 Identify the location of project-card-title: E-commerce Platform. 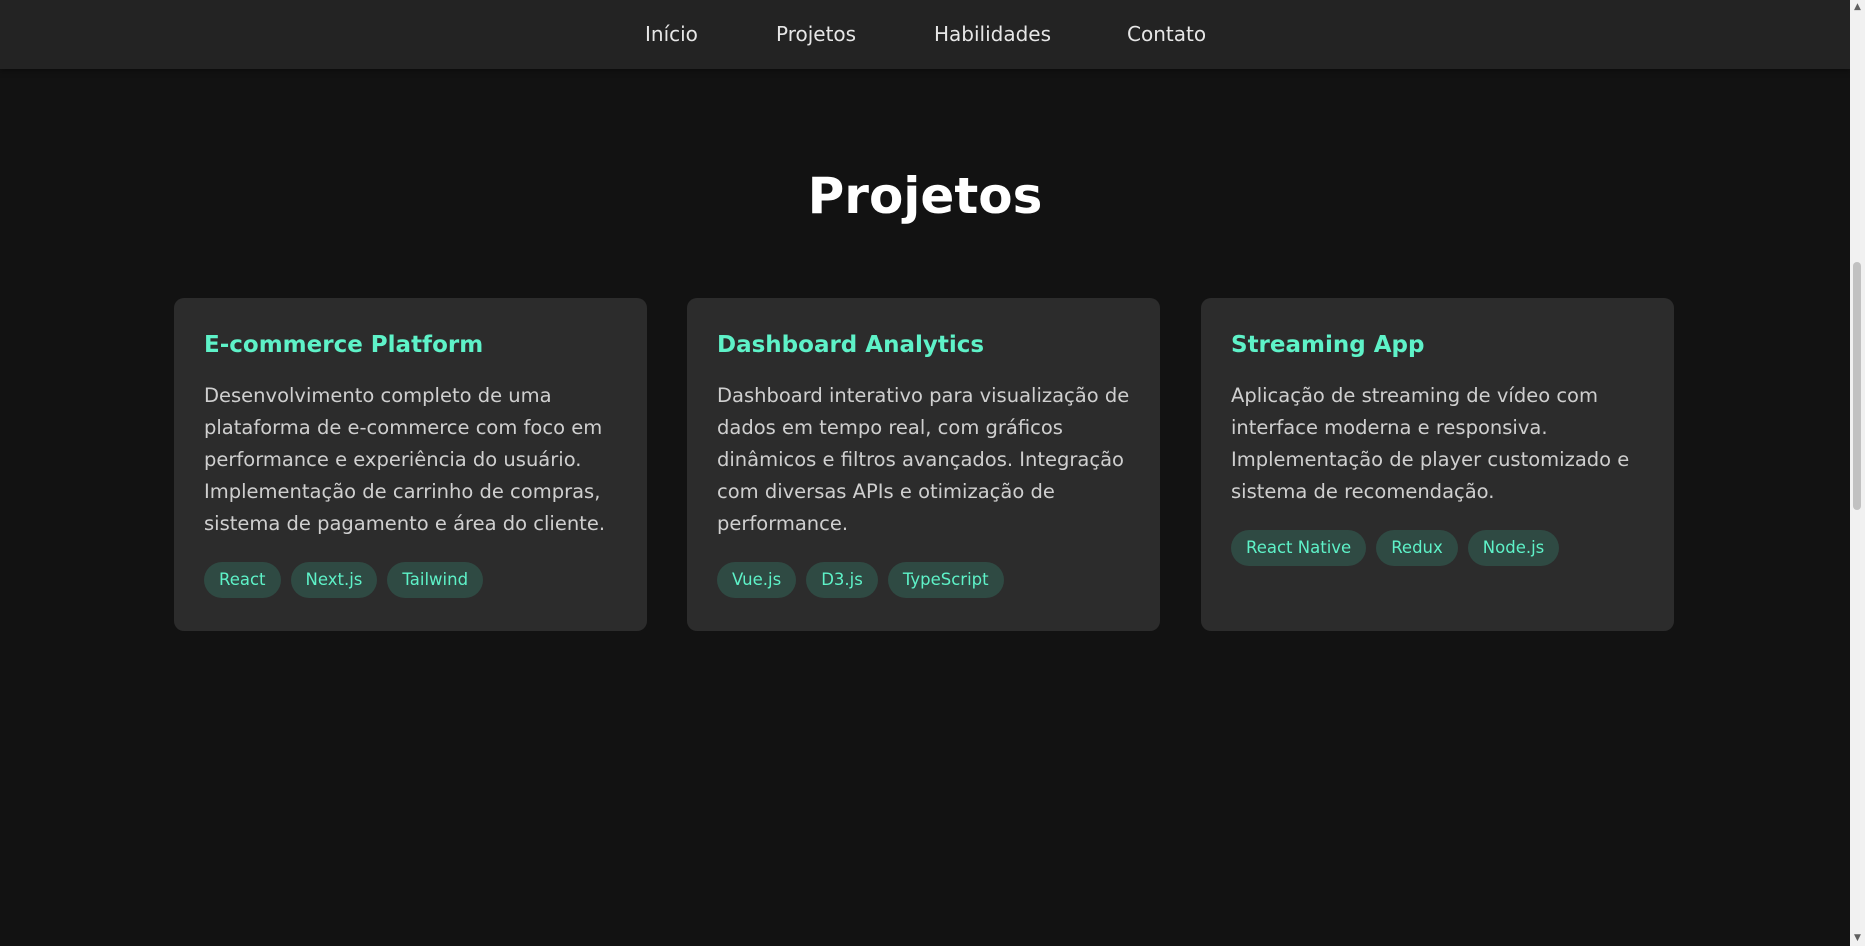
(344, 345).